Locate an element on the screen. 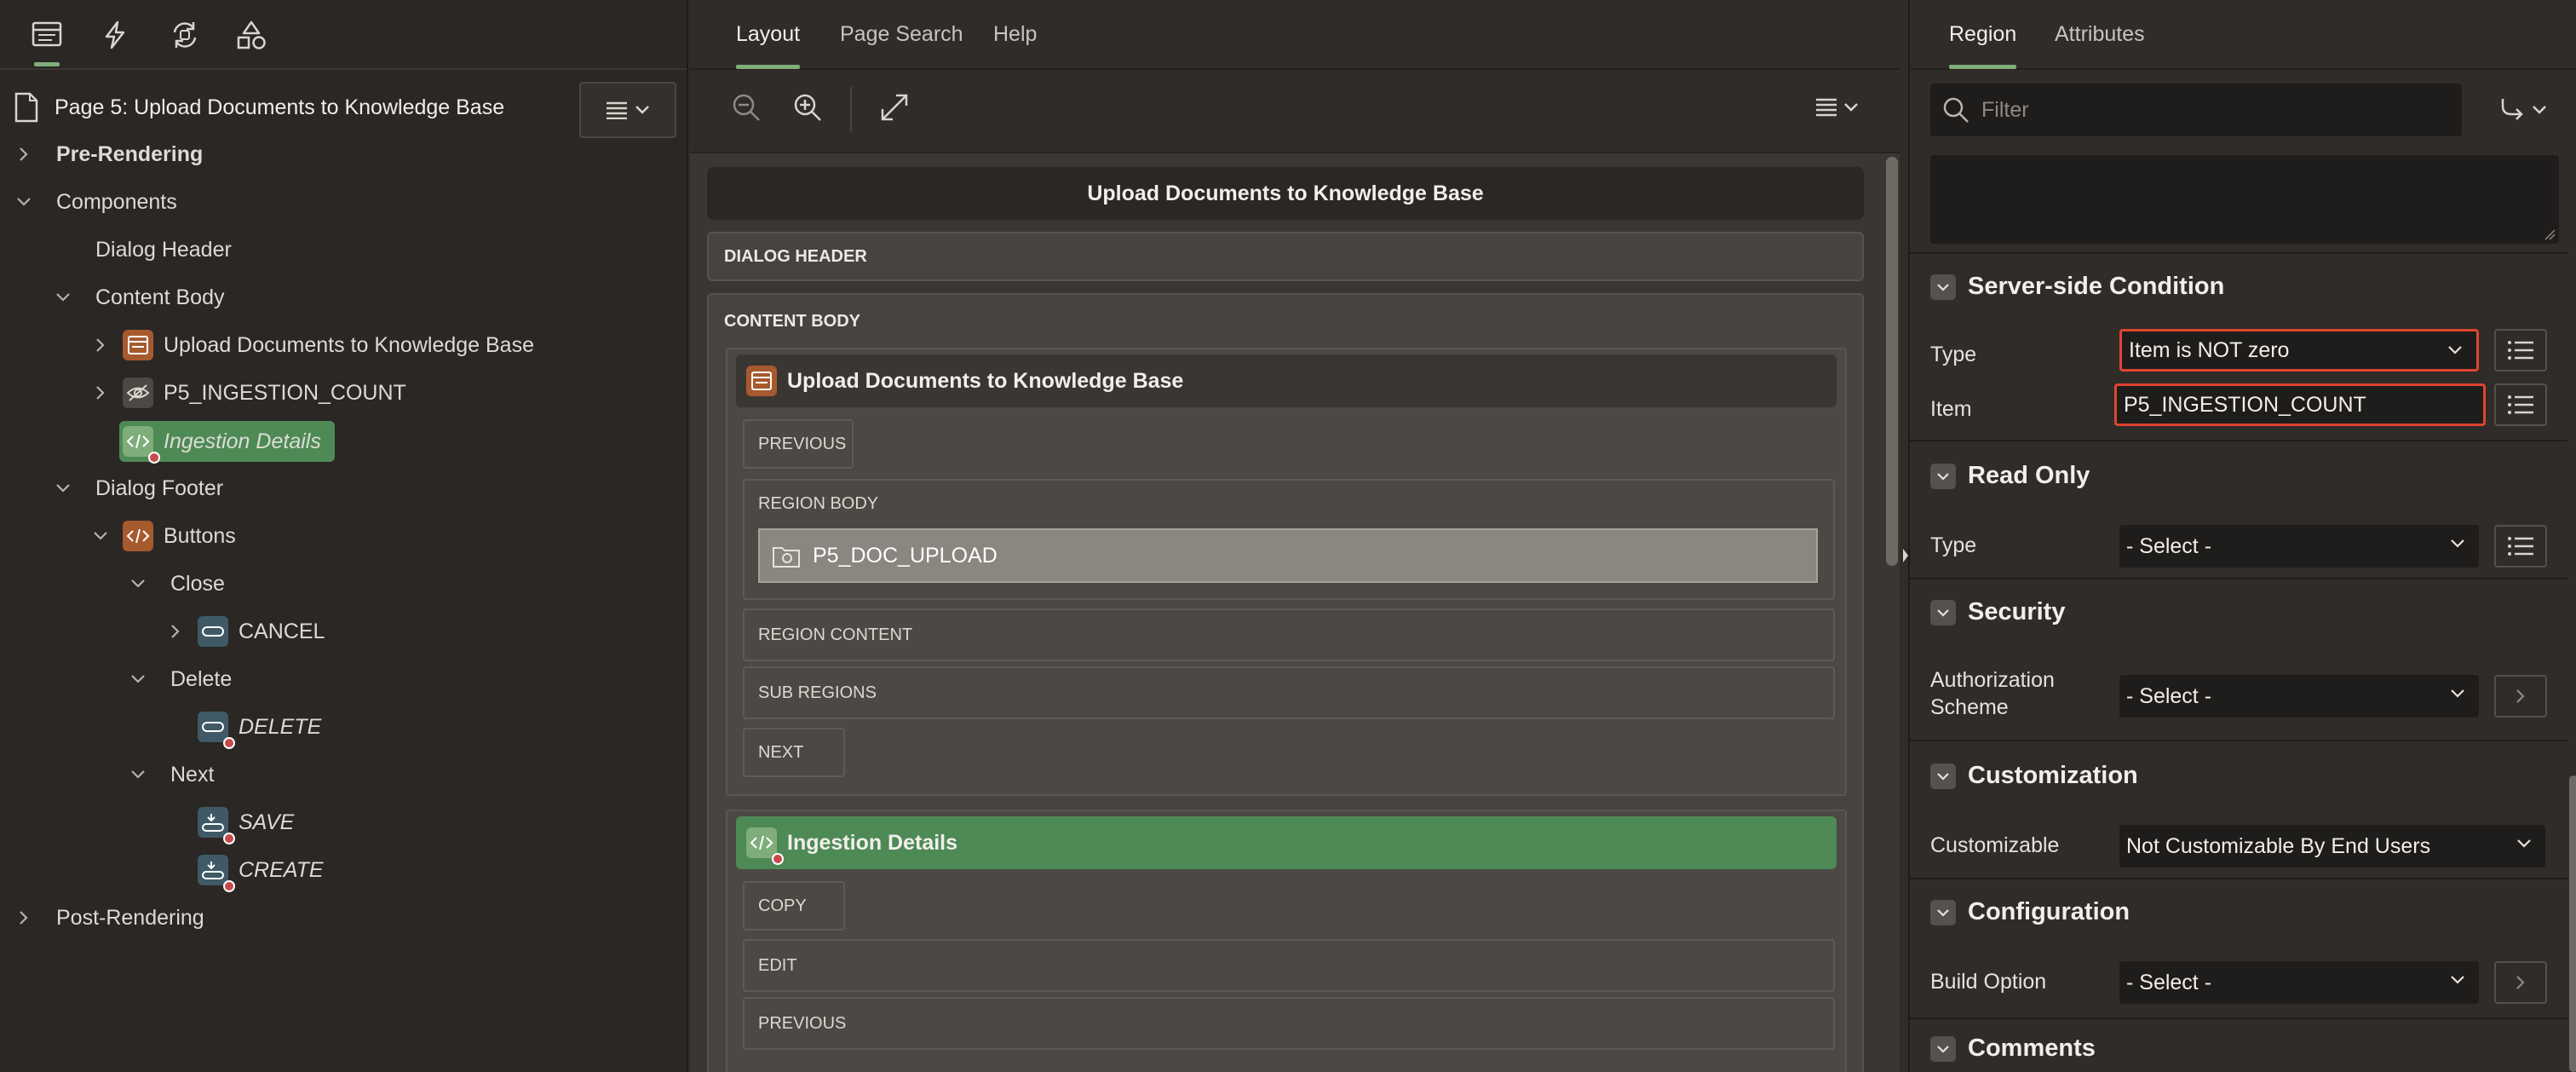  section-configuration: Configuration is located at coordinates (2030, 912).